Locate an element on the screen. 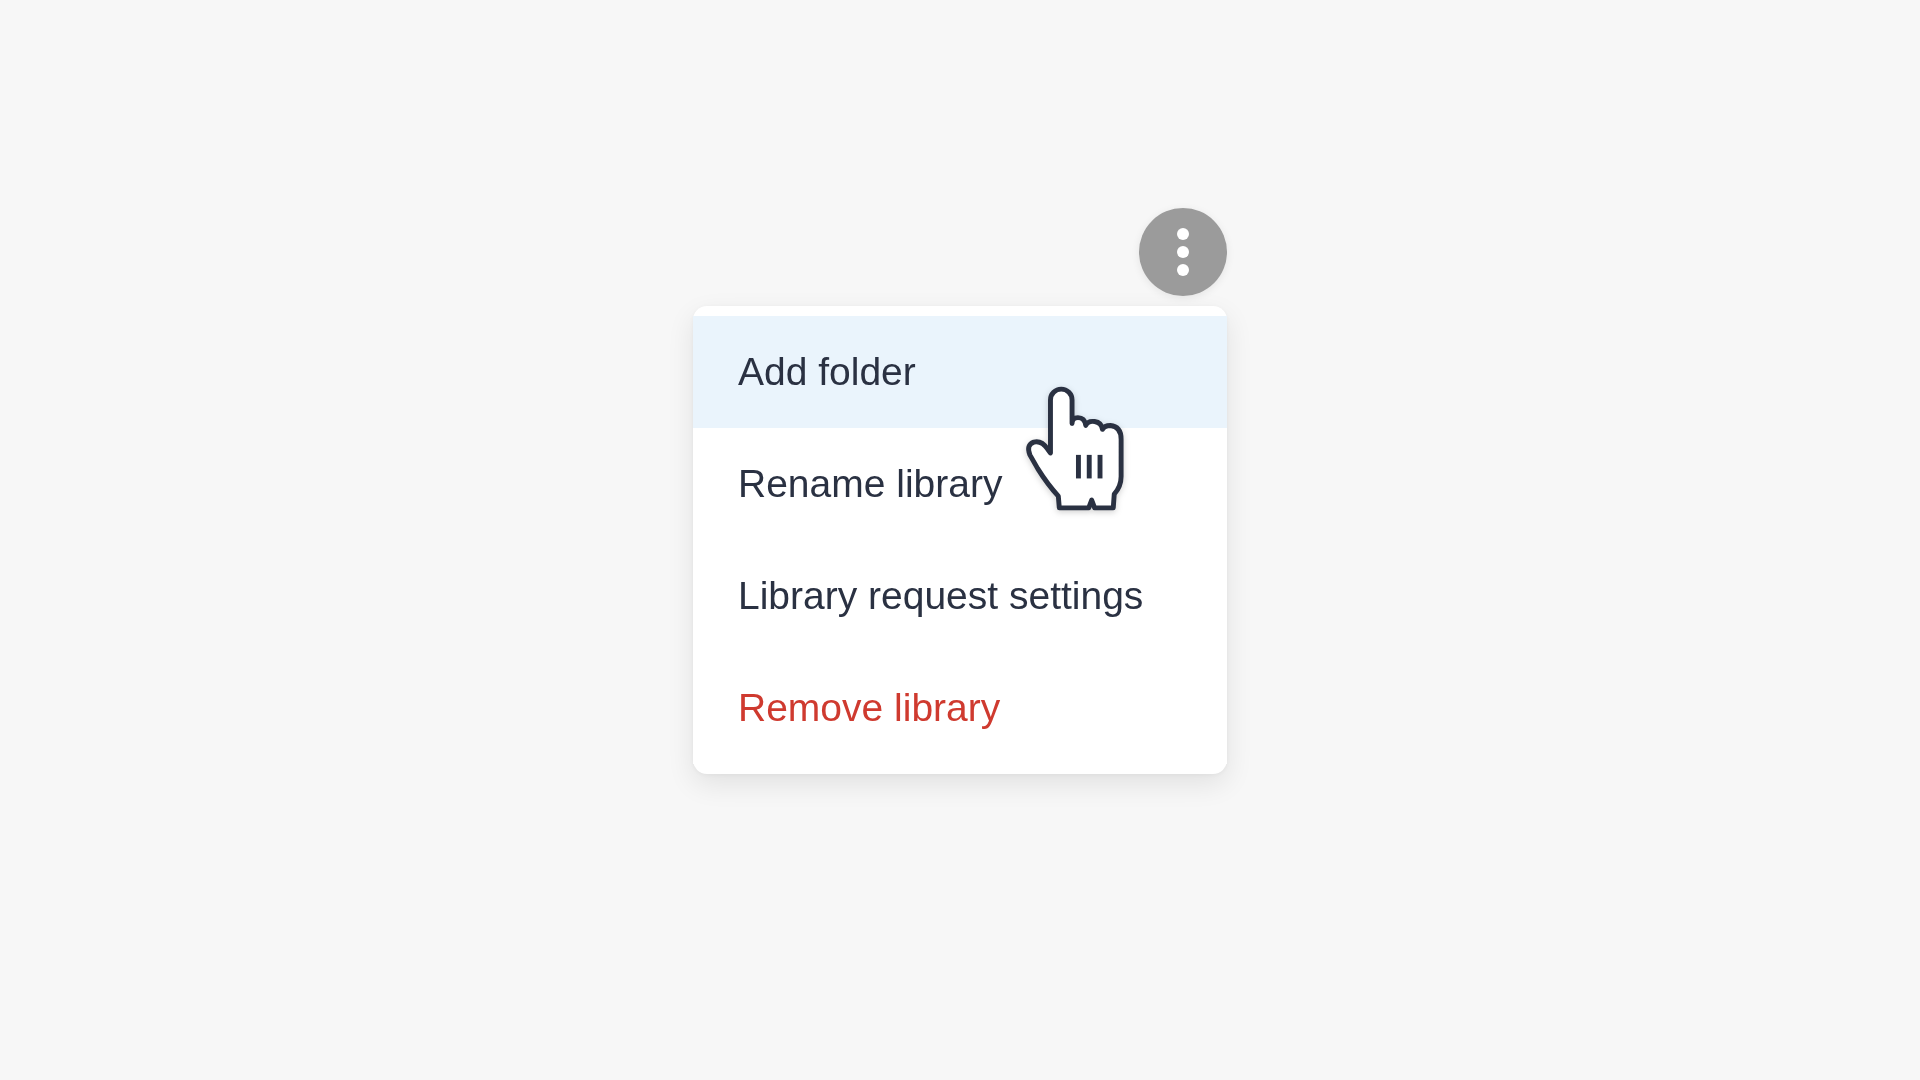 The image size is (1920, 1080). more-vertical-icon is located at coordinates (1183, 252).